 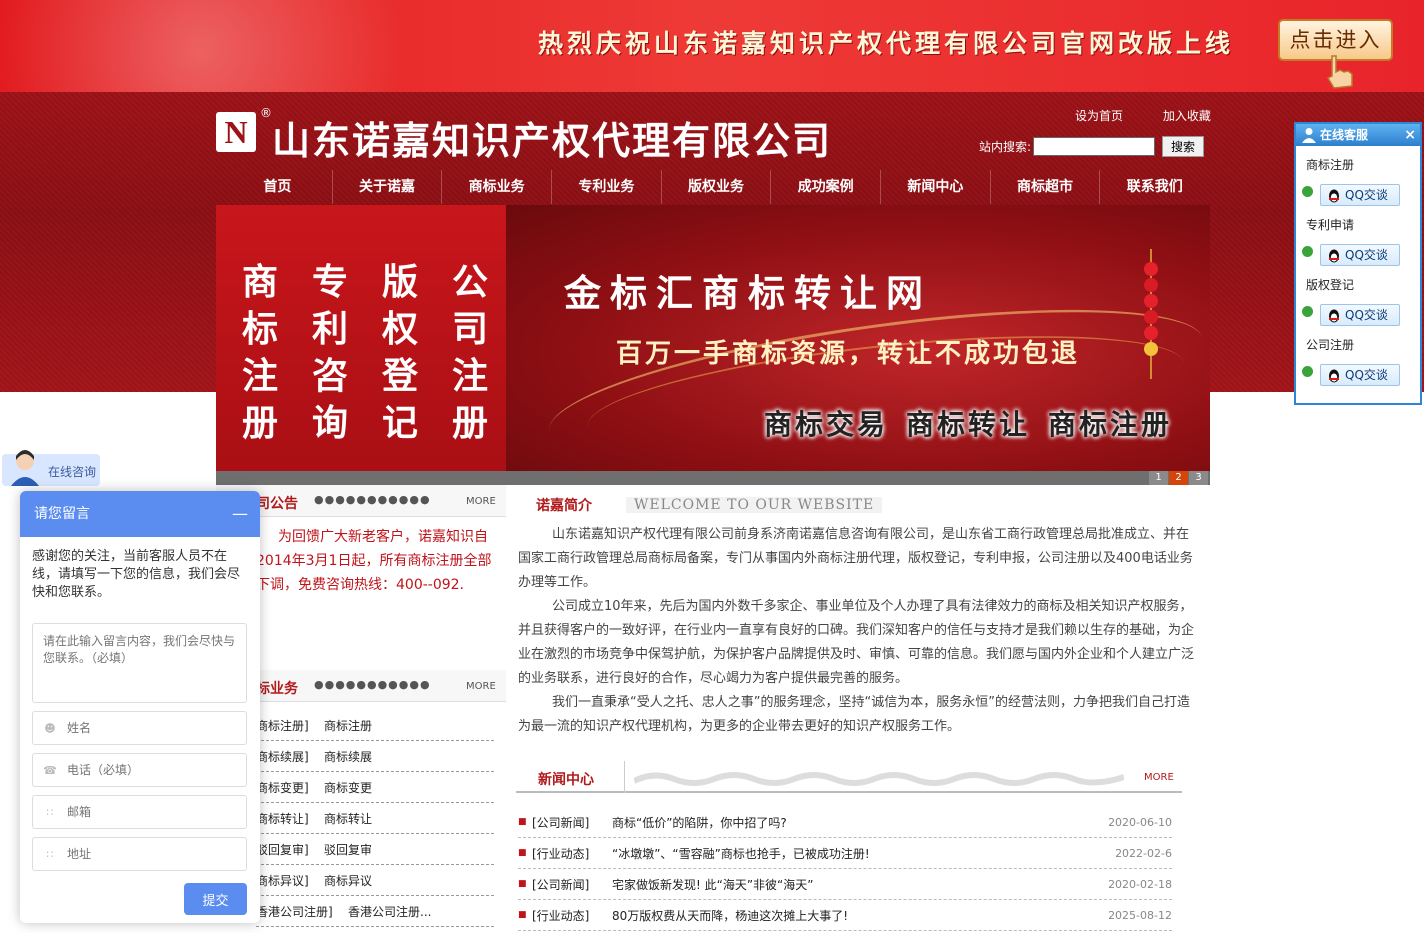 What do you see at coordinates (1187, 116) in the screenshot?
I see `add-favorite-link: 加入收藏` at bounding box center [1187, 116].